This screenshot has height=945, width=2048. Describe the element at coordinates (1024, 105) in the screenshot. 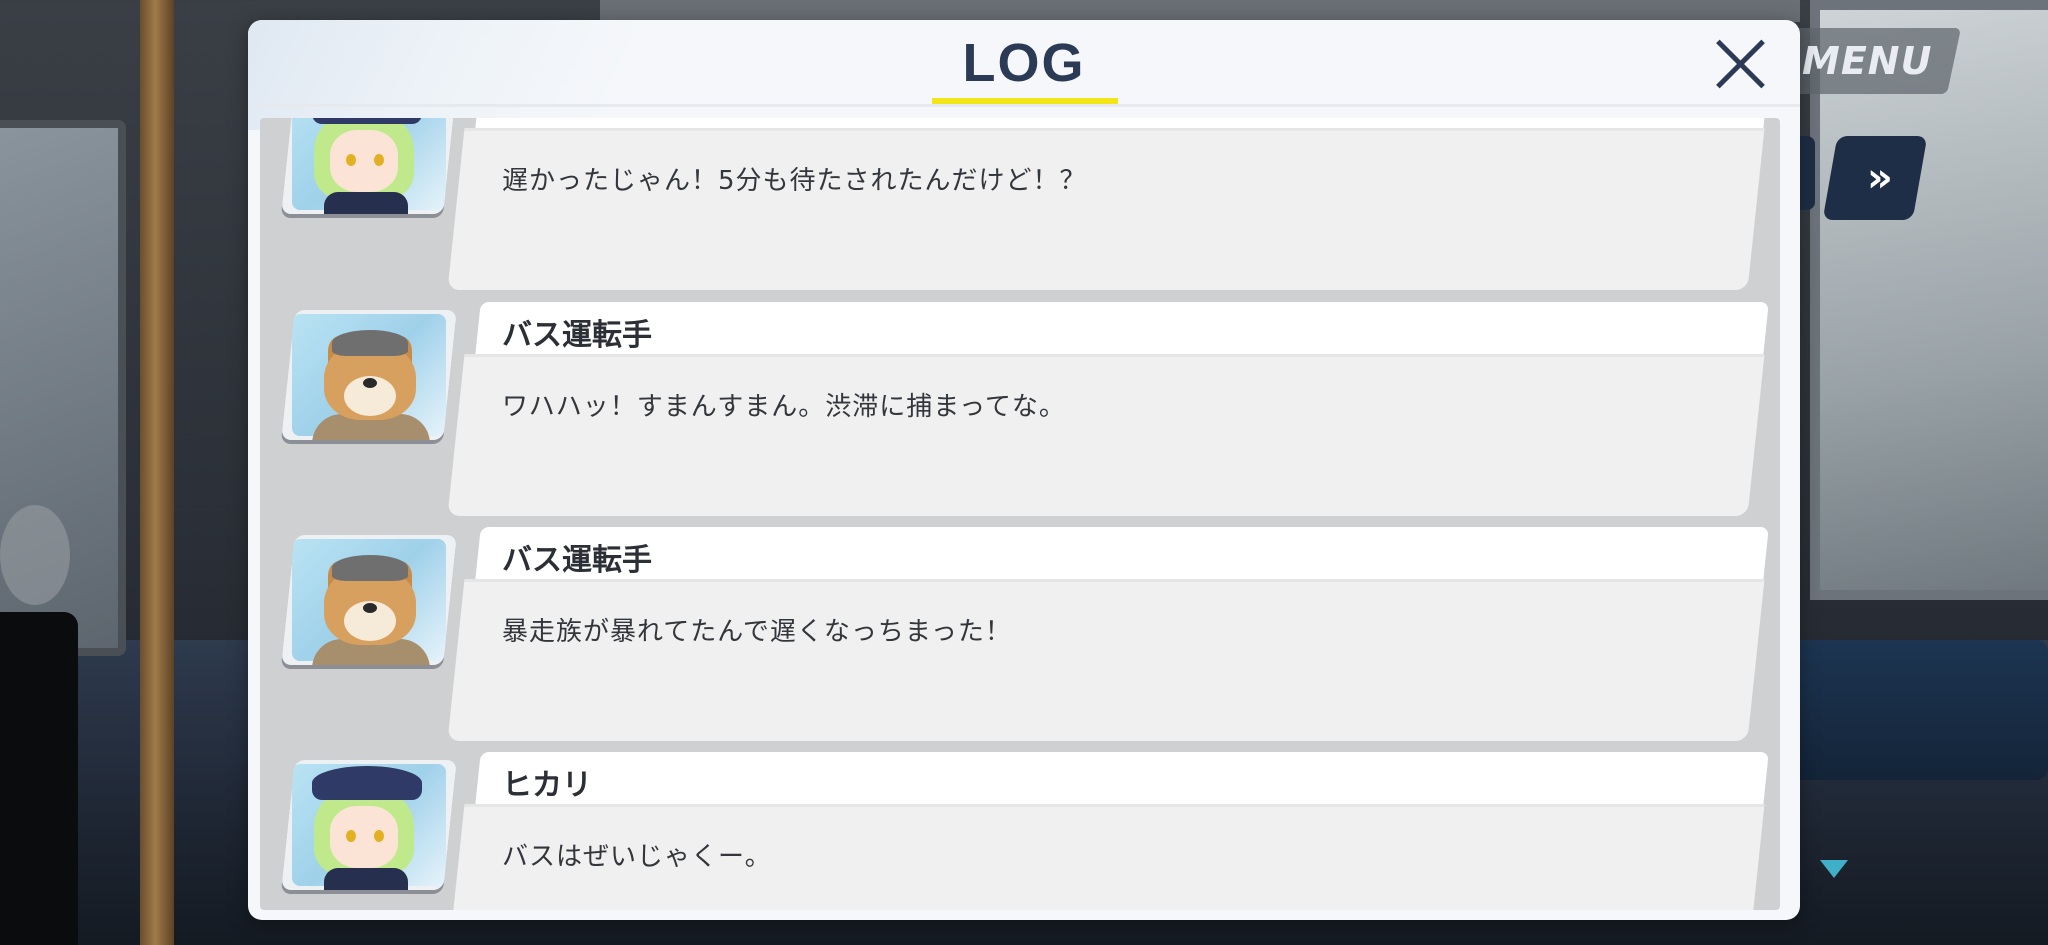

I see `header-divider` at that location.